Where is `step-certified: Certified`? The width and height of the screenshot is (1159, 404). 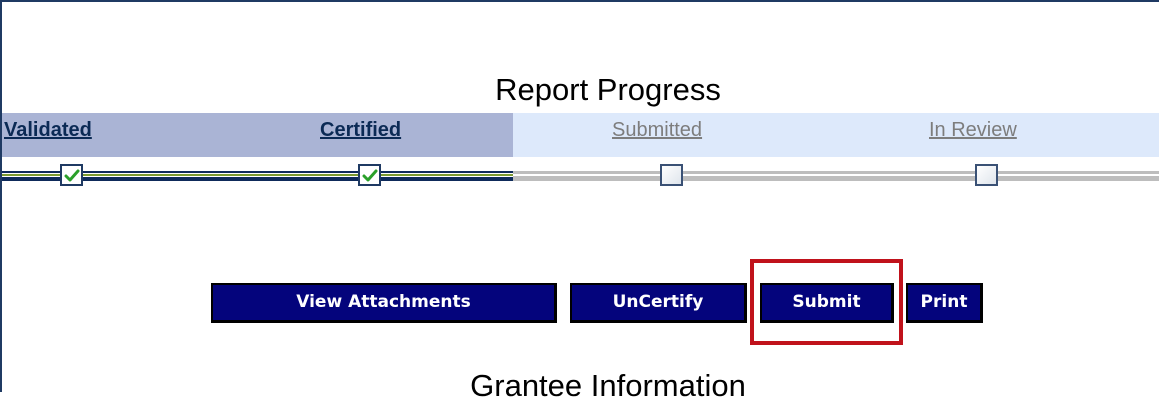
step-certified: Certified is located at coordinates (360, 130).